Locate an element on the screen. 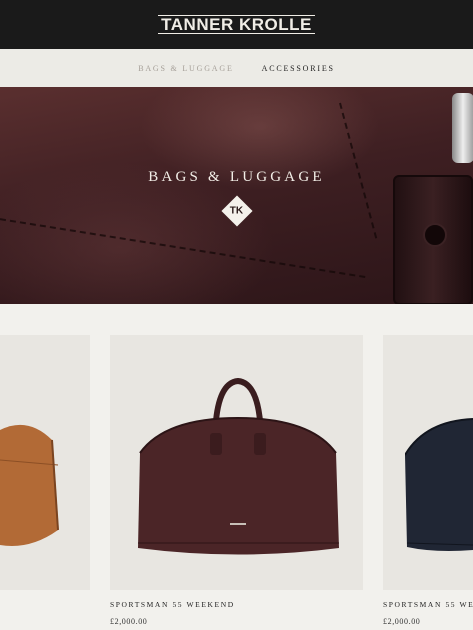  nav-item-bags-luggage: BAGS & LUGGAGE is located at coordinates (185, 68).